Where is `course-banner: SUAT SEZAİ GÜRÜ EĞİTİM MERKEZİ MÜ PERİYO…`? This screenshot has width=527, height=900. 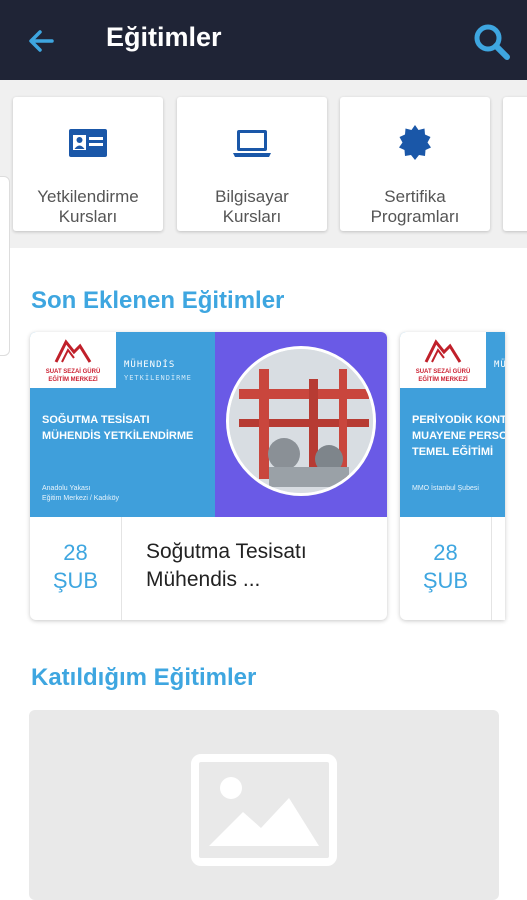
course-banner: SUAT SEZAİ GÜRÜ EĞİTİM MERKEZİ MÜ PERİYO… is located at coordinates (452, 424).